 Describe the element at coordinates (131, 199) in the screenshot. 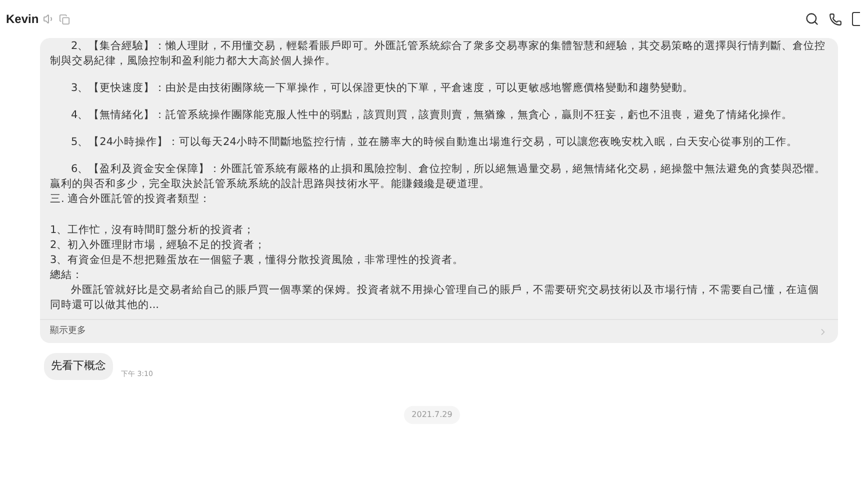

I see `section-heading: 三. 適合外匯託管的投資者類型：` at that location.